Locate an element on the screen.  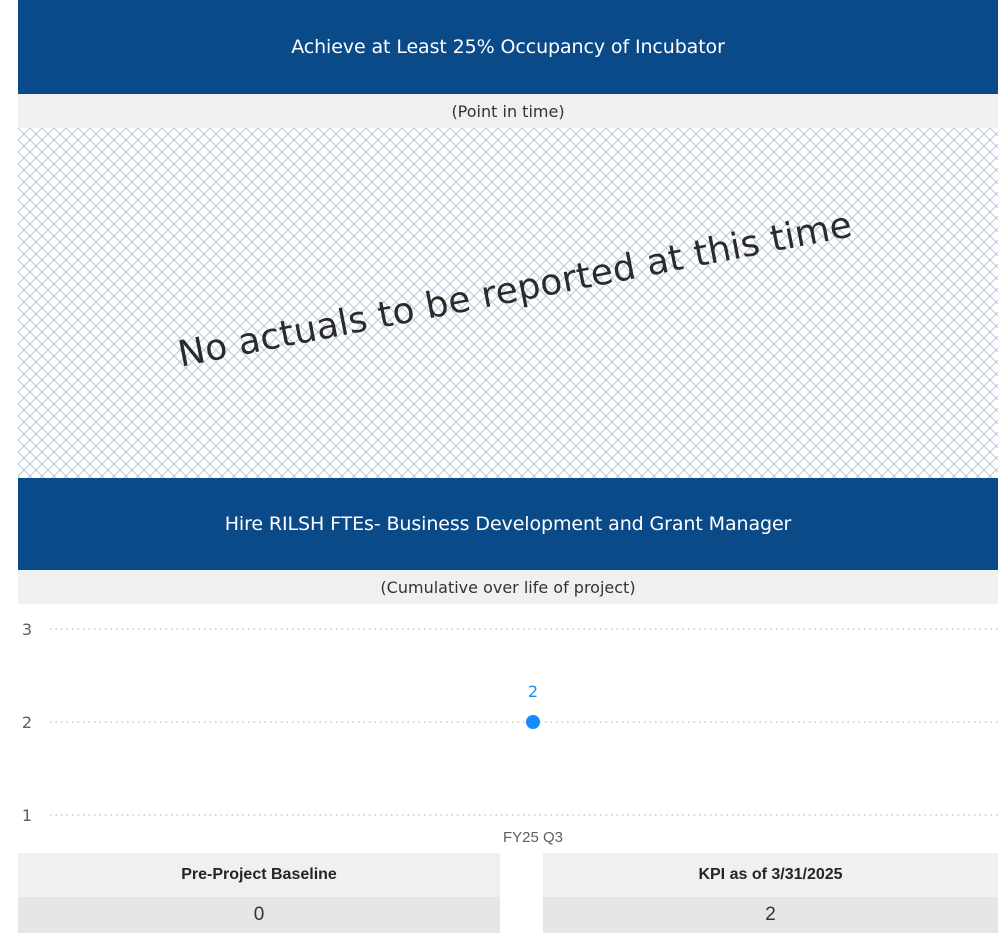
section2-subtitle-bar: (Cumulative over life of project) is located at coordinates (508, 587).